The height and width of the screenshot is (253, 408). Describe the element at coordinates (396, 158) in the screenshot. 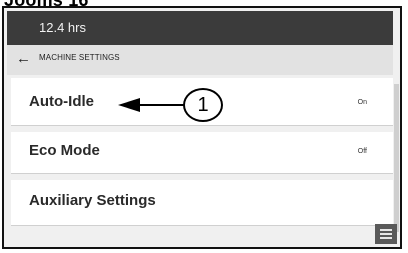

I see `scrollbar` at that location.